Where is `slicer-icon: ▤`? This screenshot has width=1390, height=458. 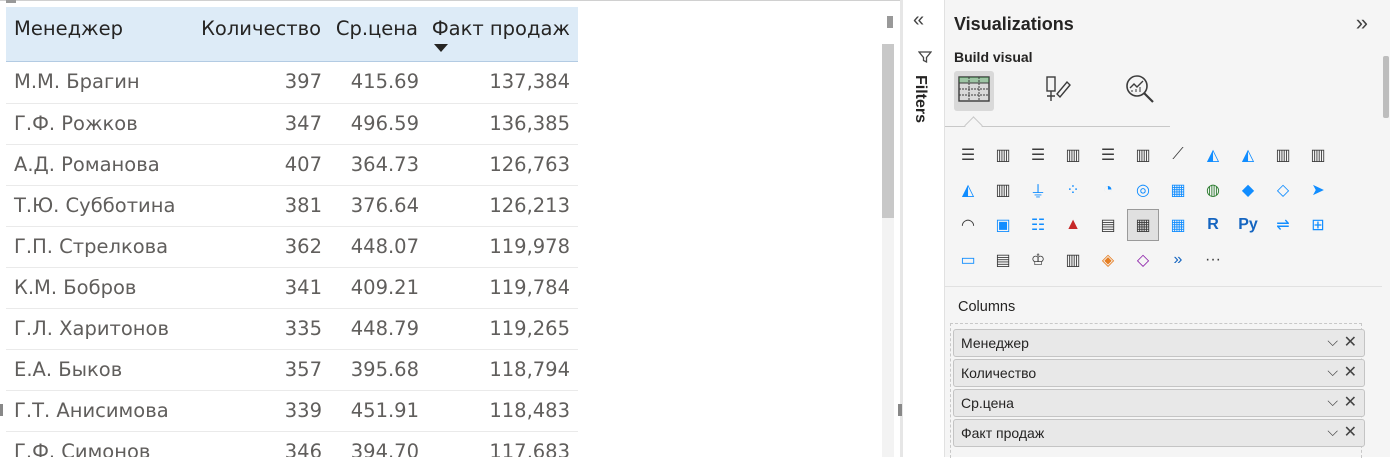
slicer-icon: ▤ is located at coordinates (1108, 225).